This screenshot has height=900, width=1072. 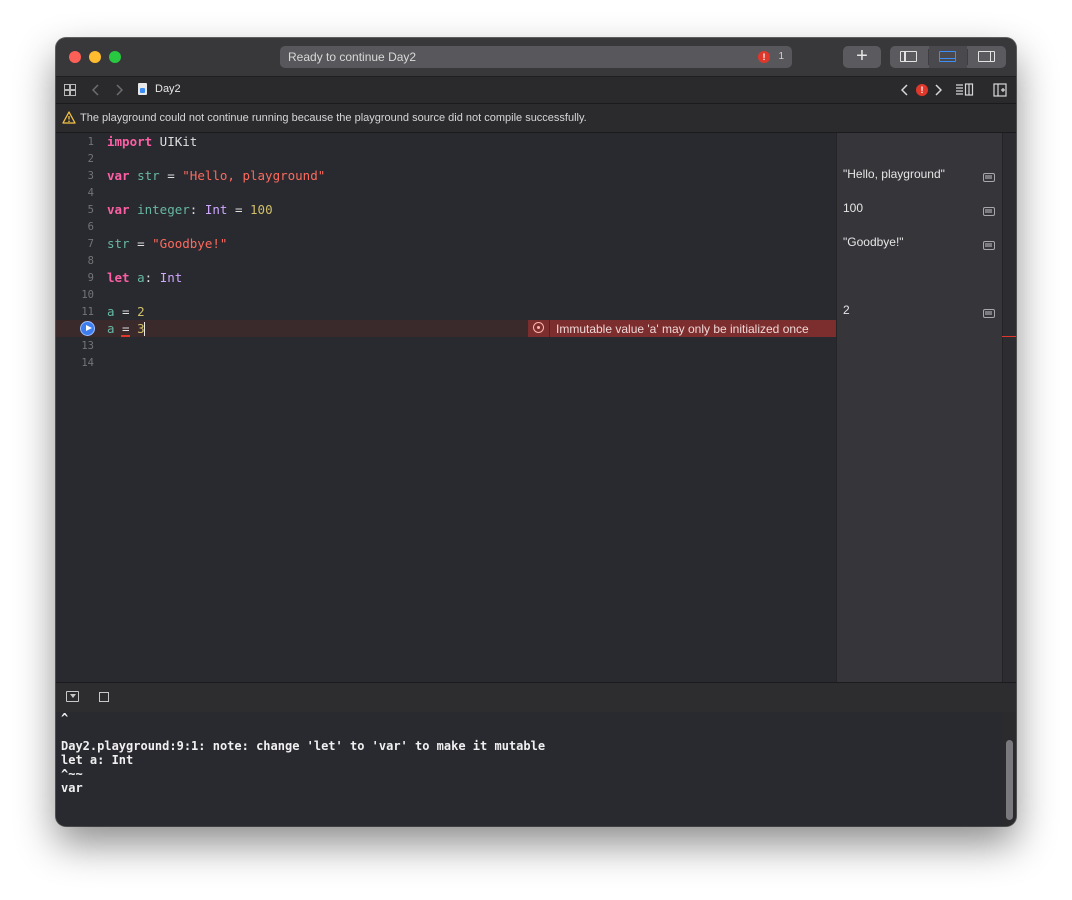 I want to click on debug-bar, so click(x=536, y=697).